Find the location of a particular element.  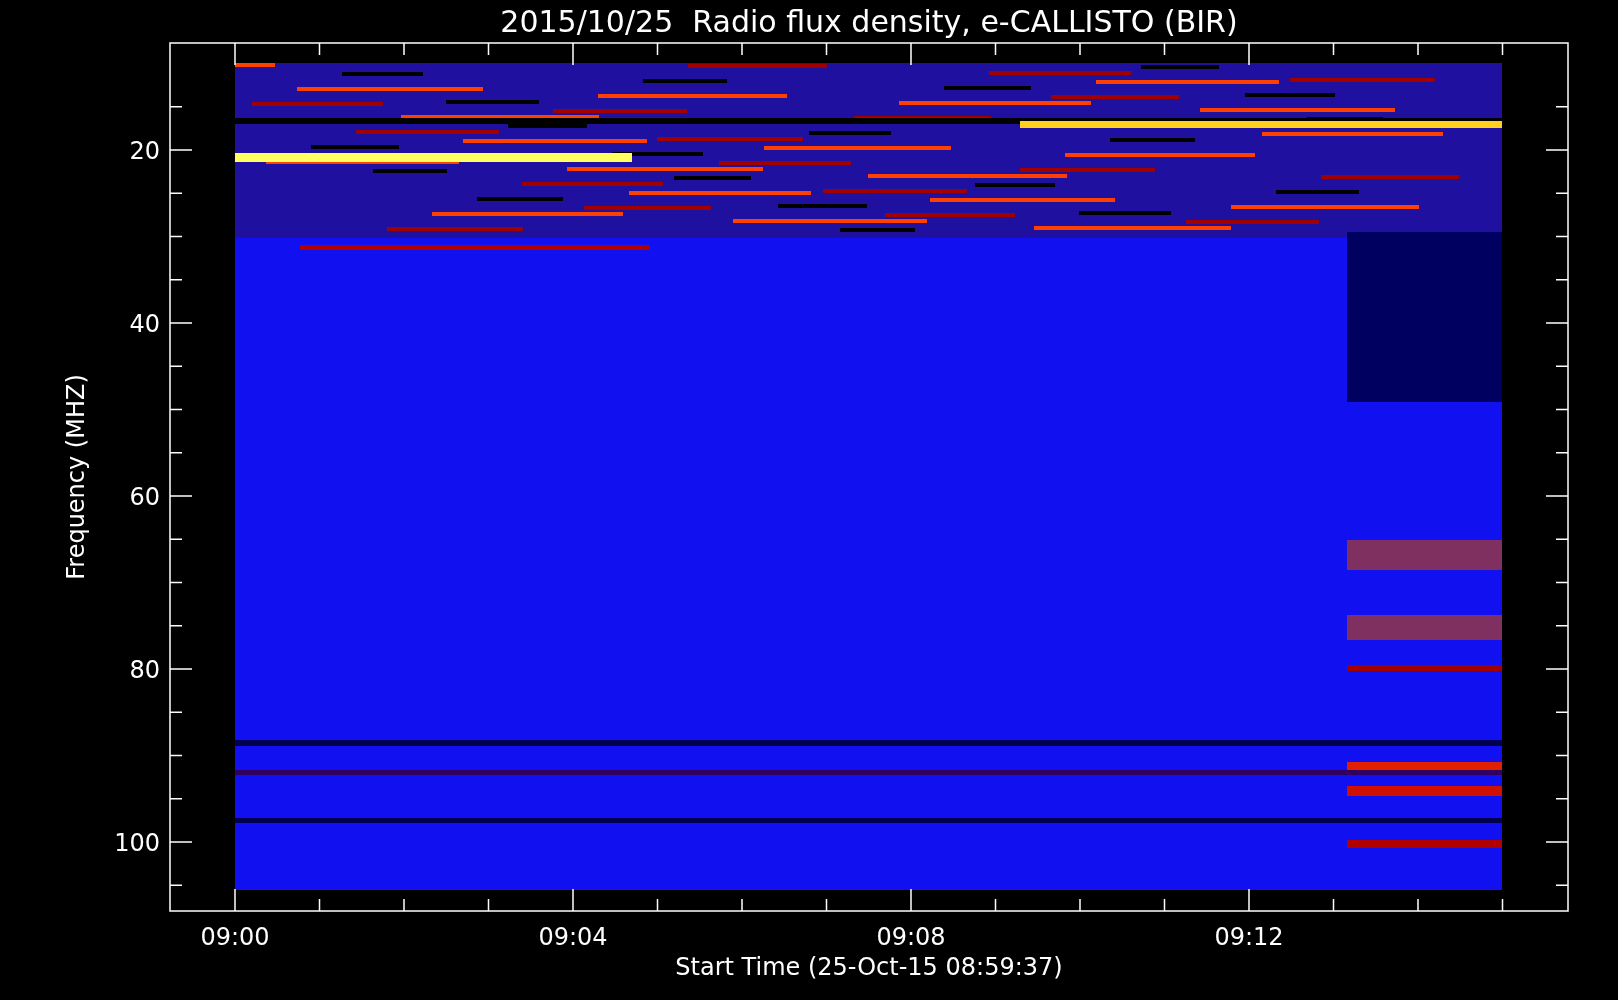

x-tick-label: 09:08 is located at coordinates (911, 937).